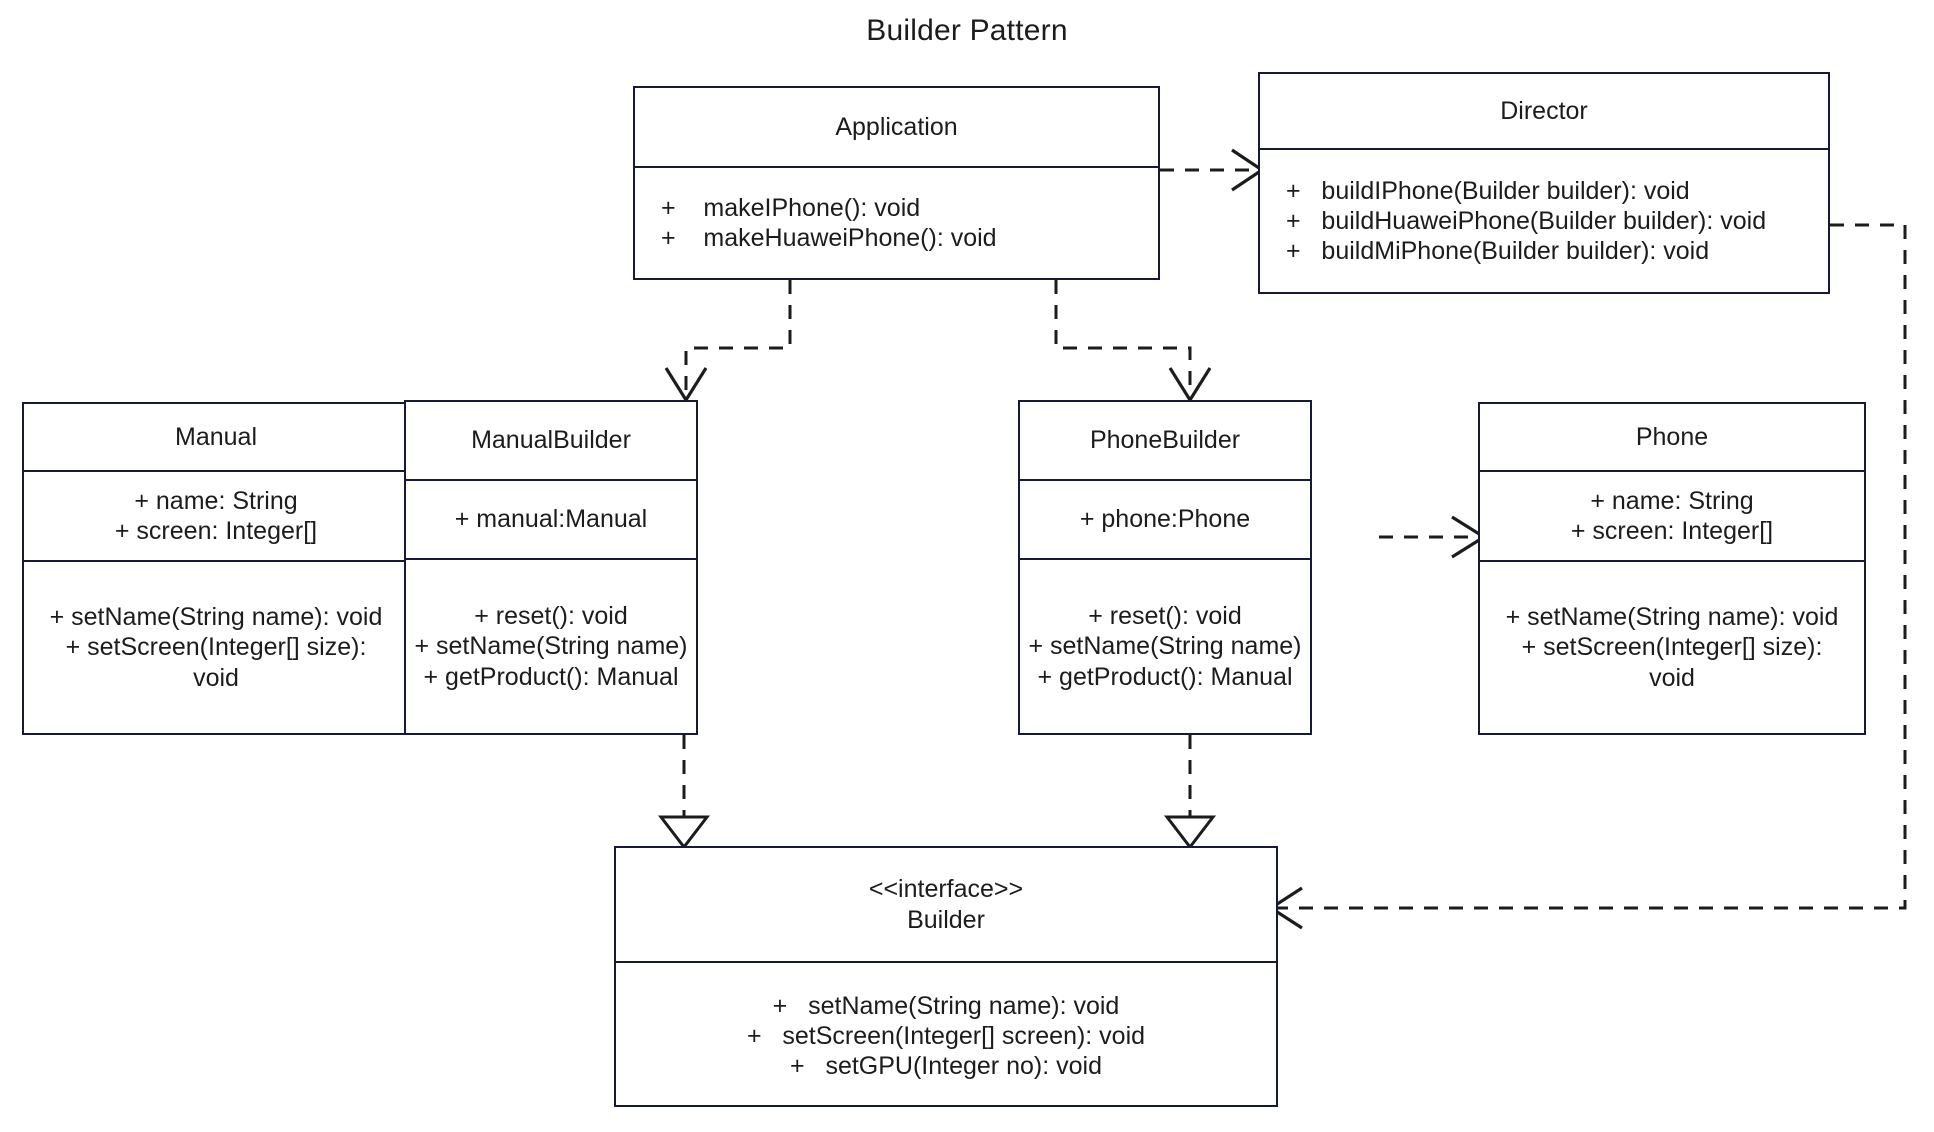 The height and width of the screenshot is (1132, 1934). Describe the element at coordinates (1212, 170) in the screenshot. I see `edge-application-to-director` at that location.